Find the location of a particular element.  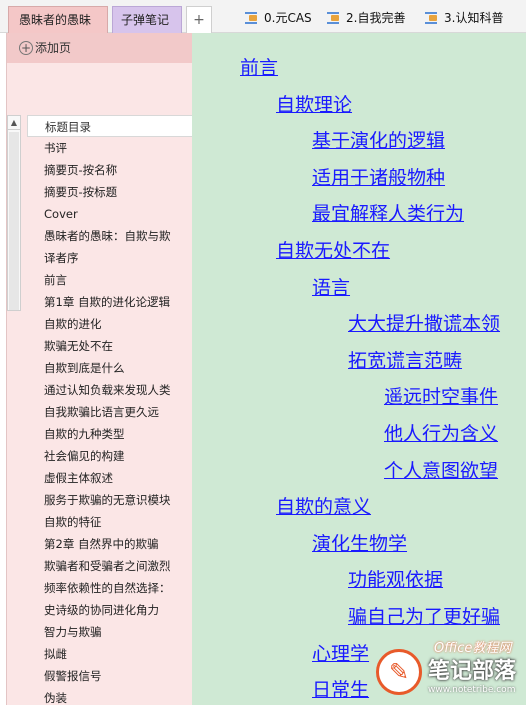

page-item: 译者序 is located at coordinates (110, 258).